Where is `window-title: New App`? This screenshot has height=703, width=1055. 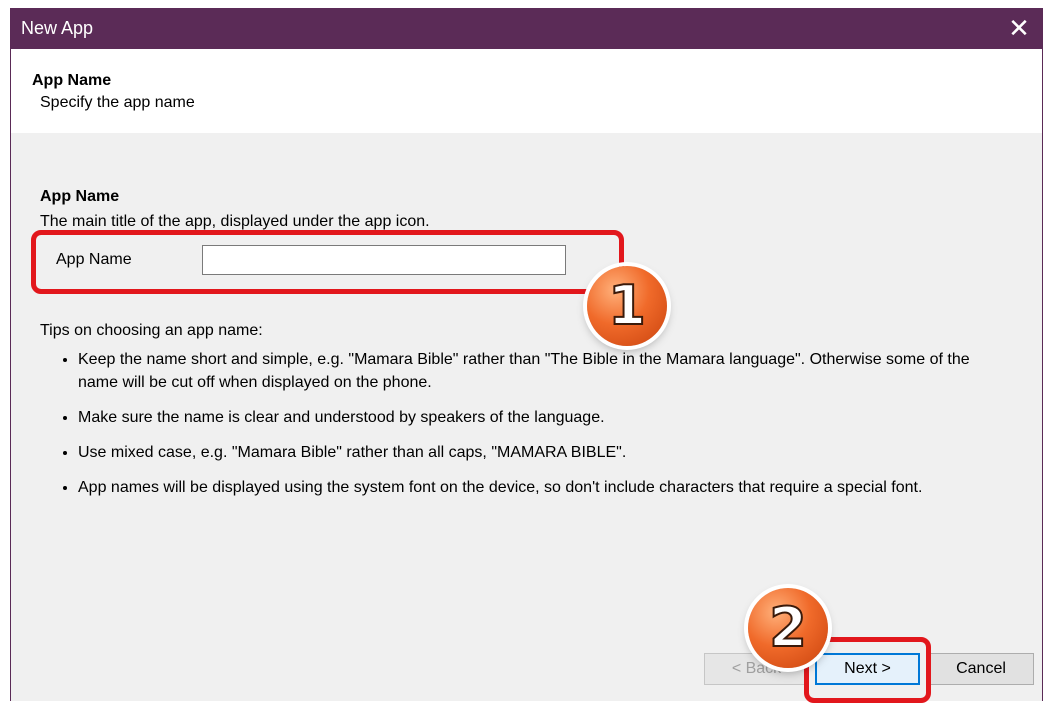
window-title: New App is located at coordinates (57, 28).